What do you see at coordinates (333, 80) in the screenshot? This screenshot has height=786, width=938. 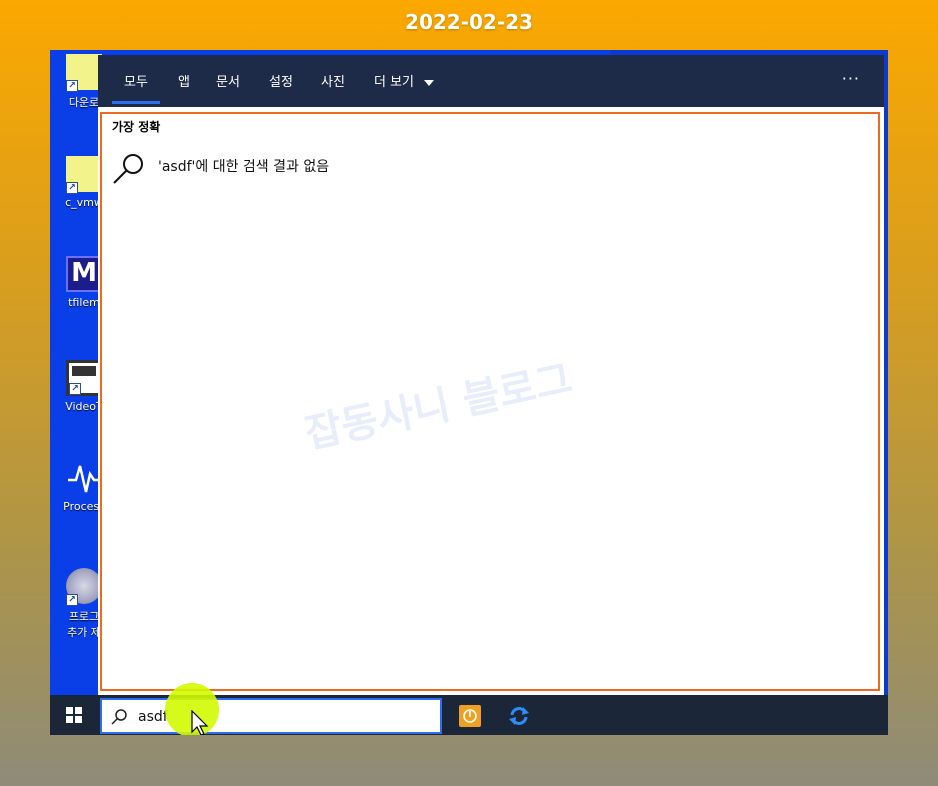 I see `tab-photos: 사진` at bounding box center [333, 80].